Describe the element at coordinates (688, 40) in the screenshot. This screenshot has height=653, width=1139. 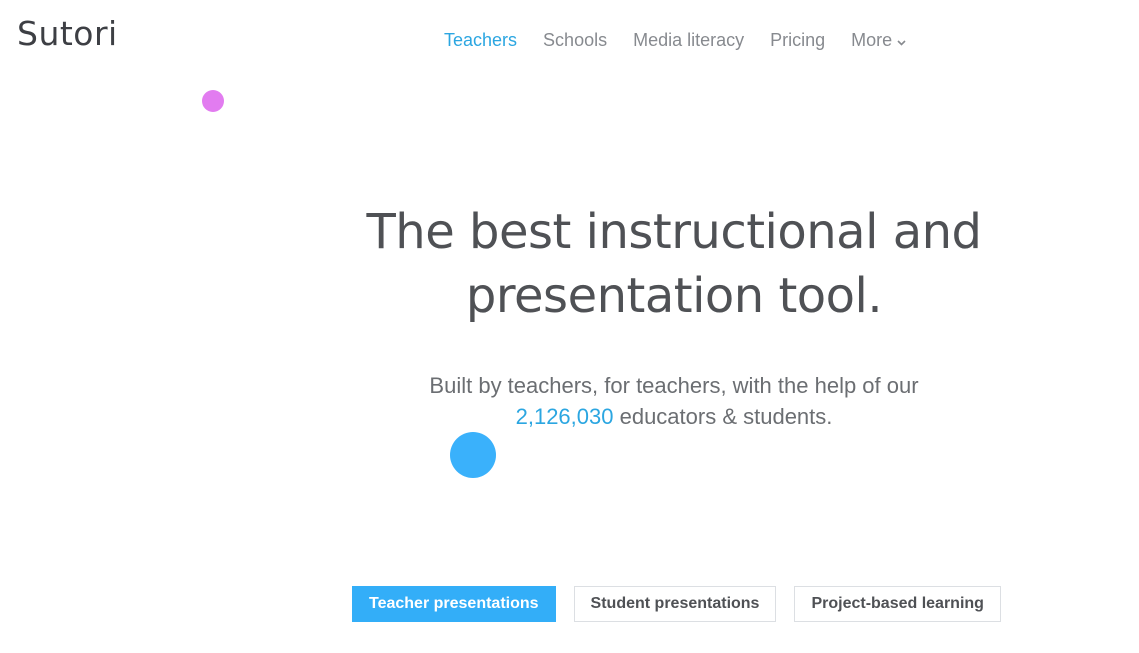
I see `nav-item-media-literacy: Media literacy` at that location.